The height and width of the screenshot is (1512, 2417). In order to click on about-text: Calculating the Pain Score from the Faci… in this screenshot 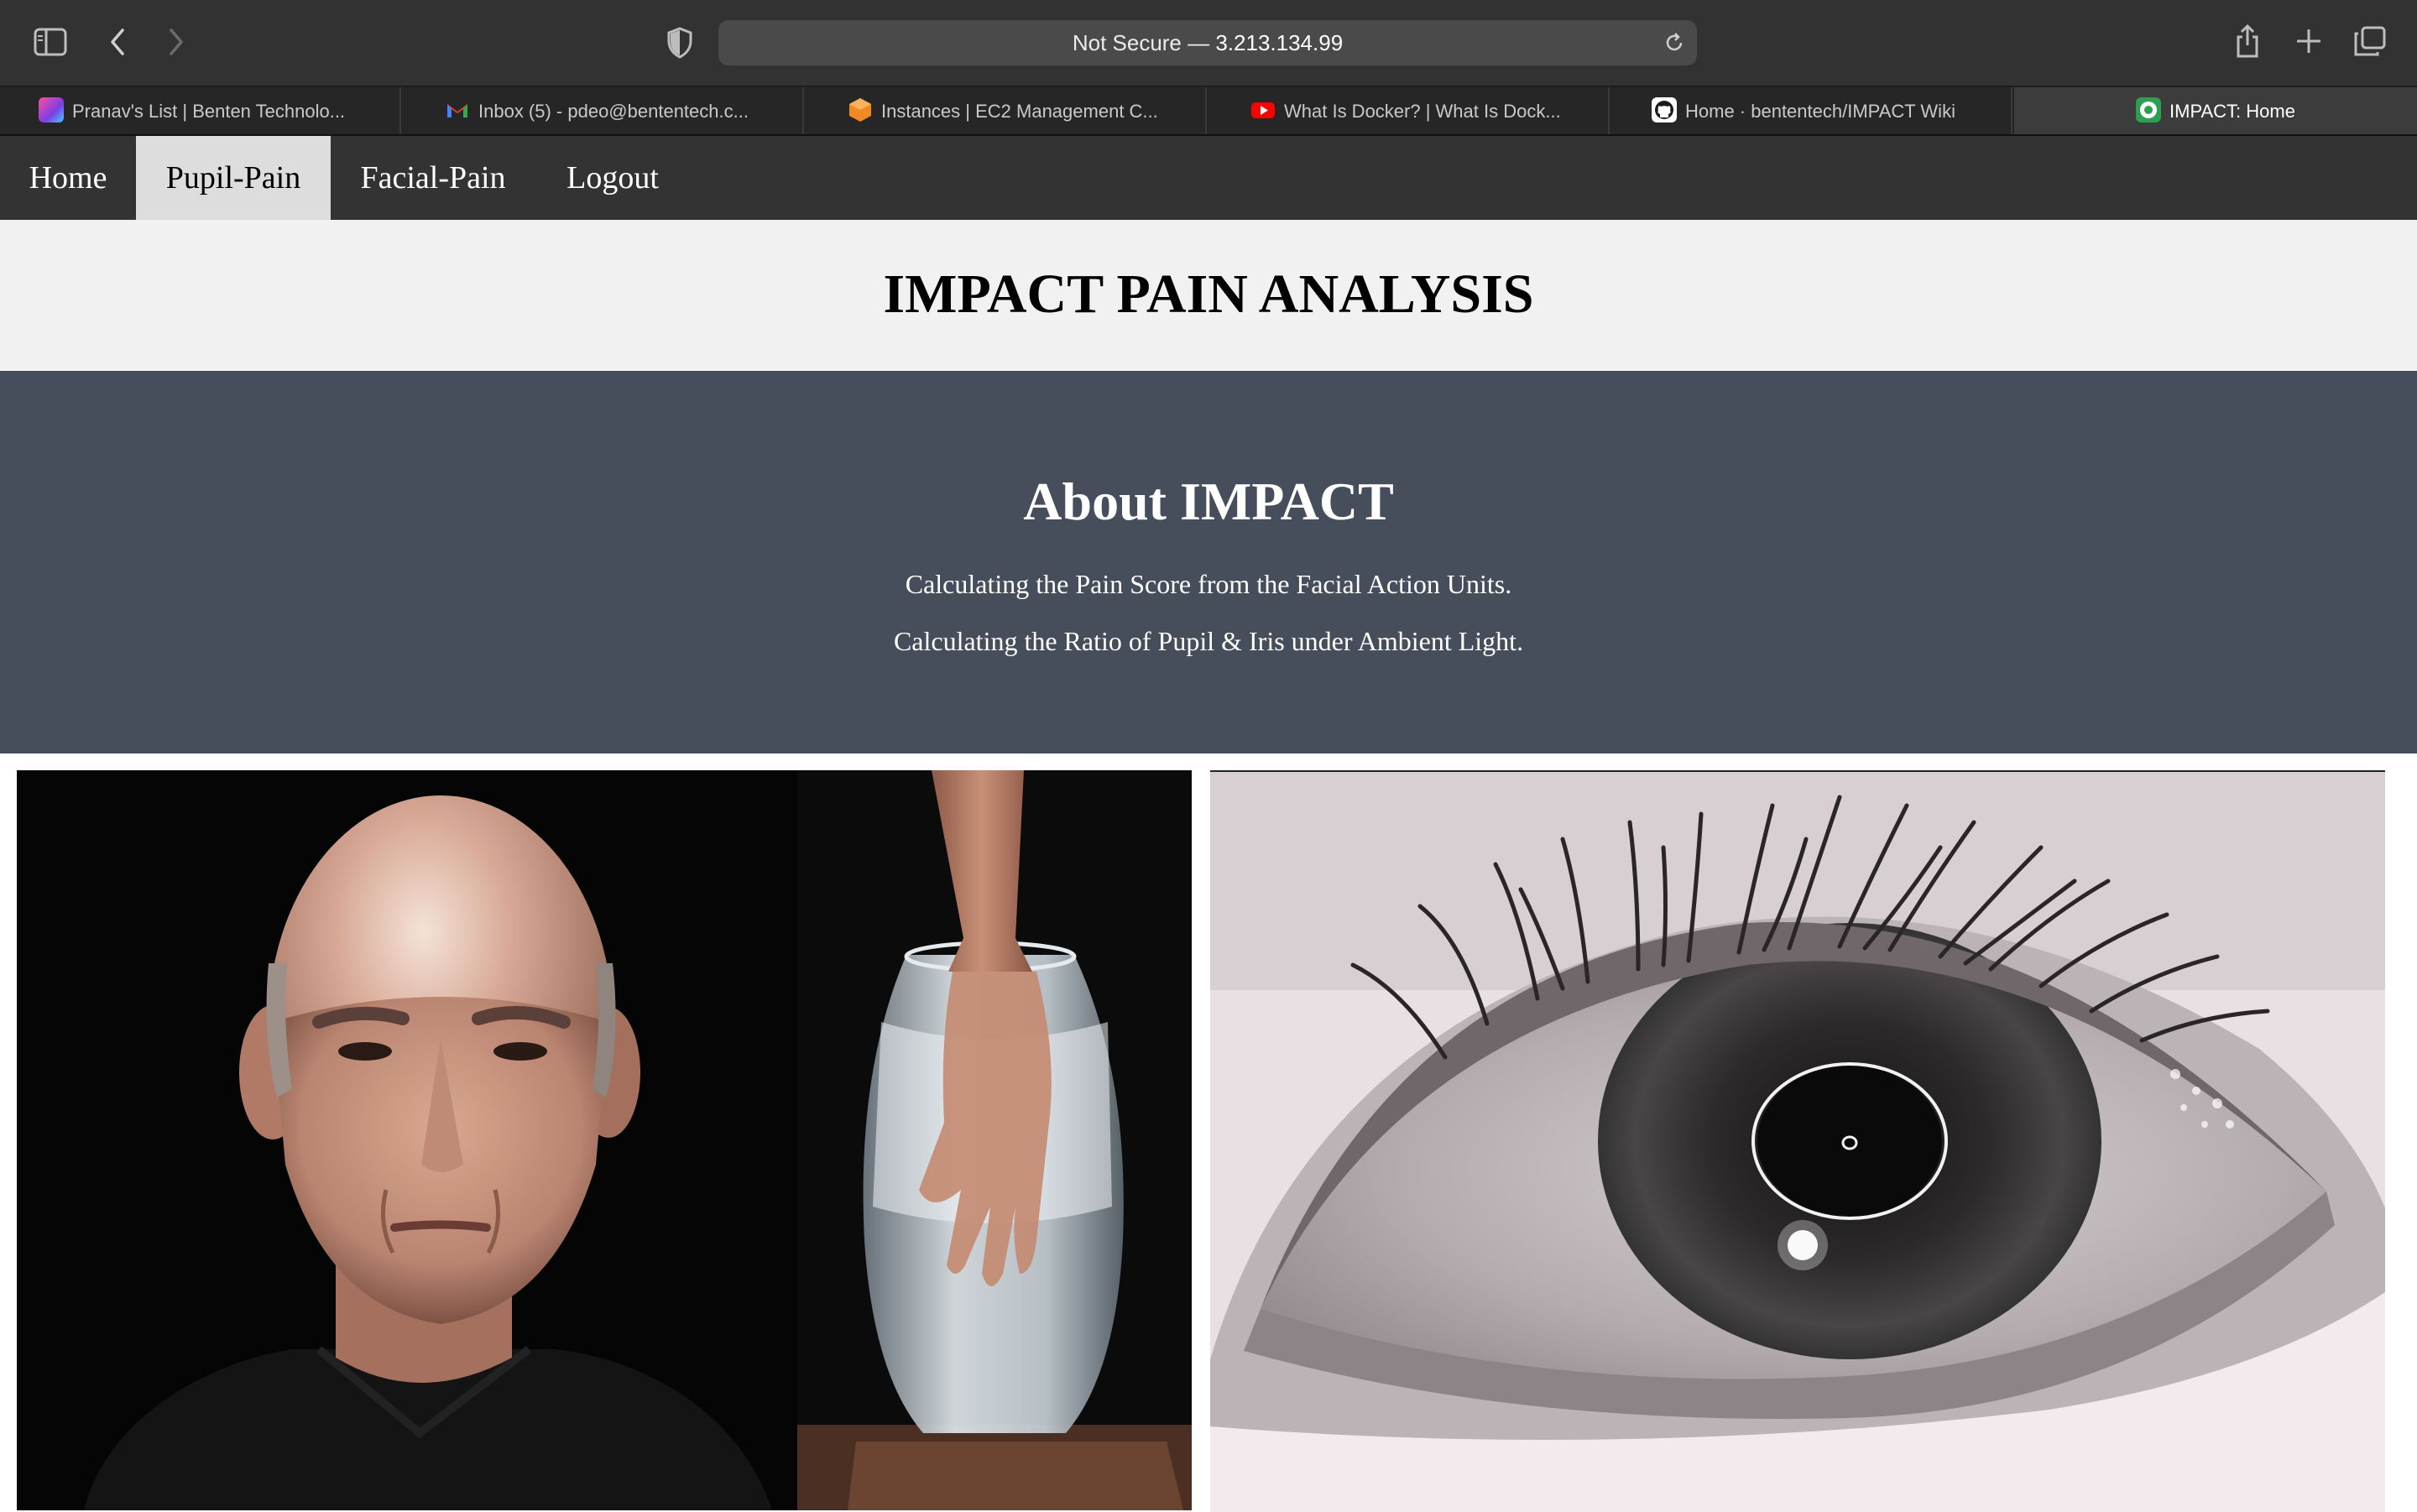, I will do `click(1208, 584)`.